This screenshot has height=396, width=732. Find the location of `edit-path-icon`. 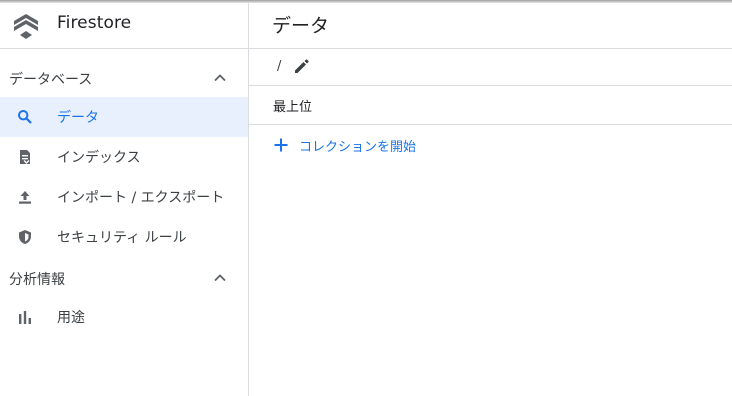

edit-path-icon is located at coordinates (301, 67).